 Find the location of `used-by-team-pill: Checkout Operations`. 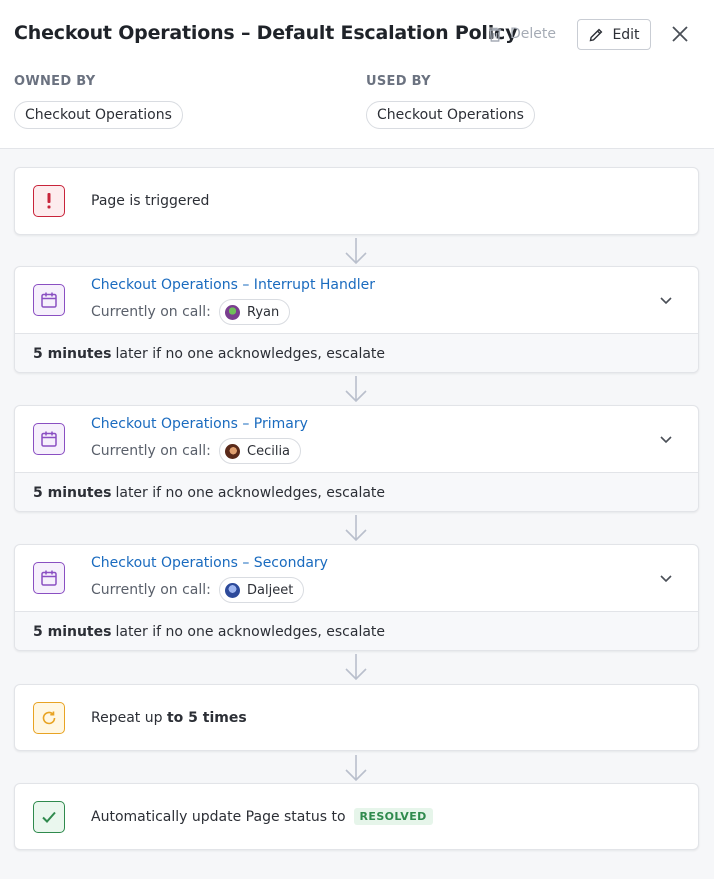

used-by-team-pill: Checkout Operations is located at coordinates (450, 115).